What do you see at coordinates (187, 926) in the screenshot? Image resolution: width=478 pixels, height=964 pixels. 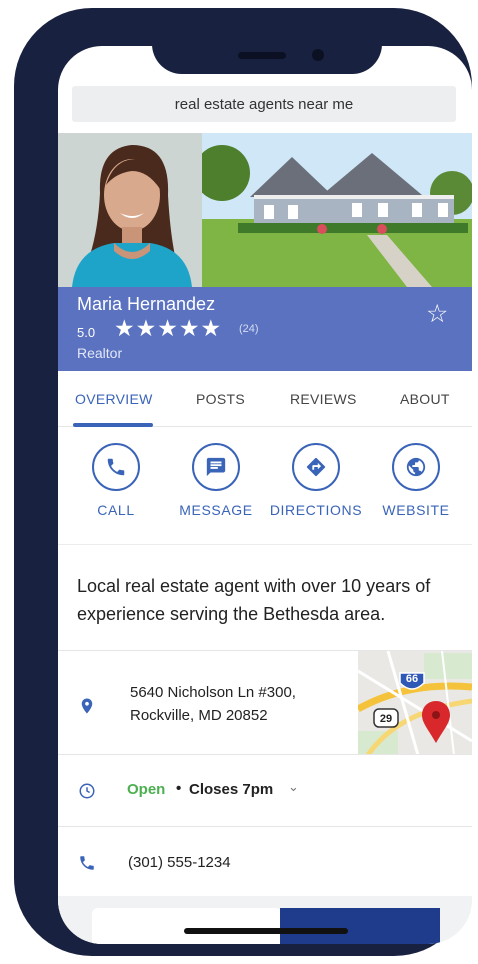 I see `carousel-card` at bounding box center [187, 926].